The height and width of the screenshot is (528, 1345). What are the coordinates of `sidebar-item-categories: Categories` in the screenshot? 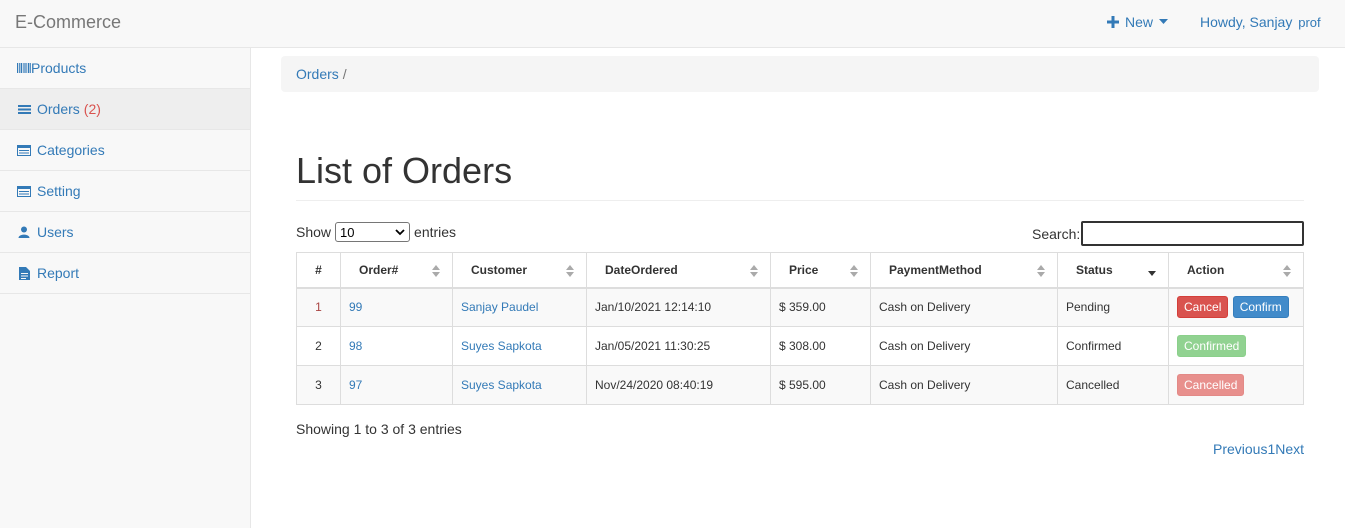 It's located at (125, 150).